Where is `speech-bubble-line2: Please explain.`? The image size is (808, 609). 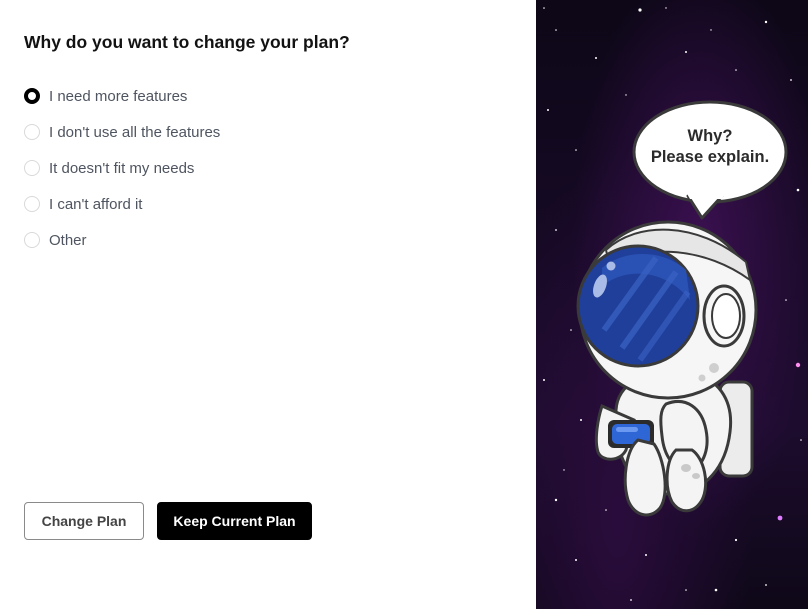 speech-bubble-line2: Please explain. is located at coordinates (710, 157).